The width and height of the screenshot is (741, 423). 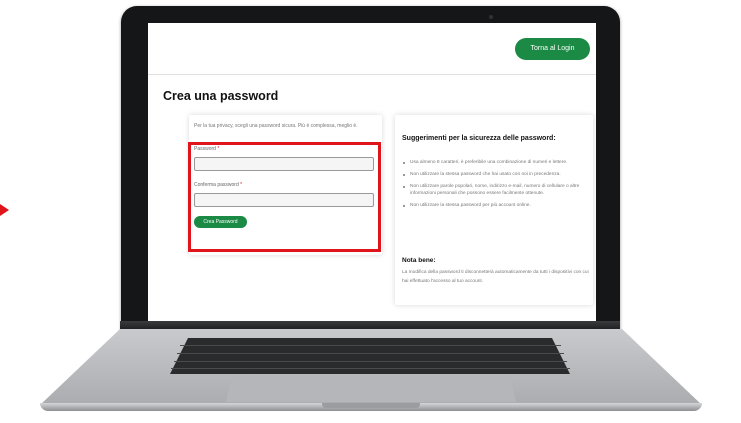 What do you see at coordinates (284, 197) in the screenshot?
I see `highlight-box` at bounding box center [284, 197].